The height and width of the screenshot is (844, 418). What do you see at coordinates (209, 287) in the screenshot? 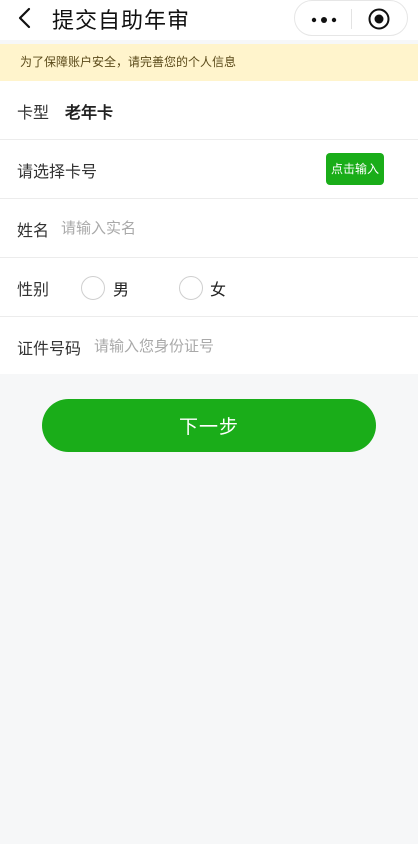
I see `gender-row: 性别 男 女` at bounding box center [209, 287].